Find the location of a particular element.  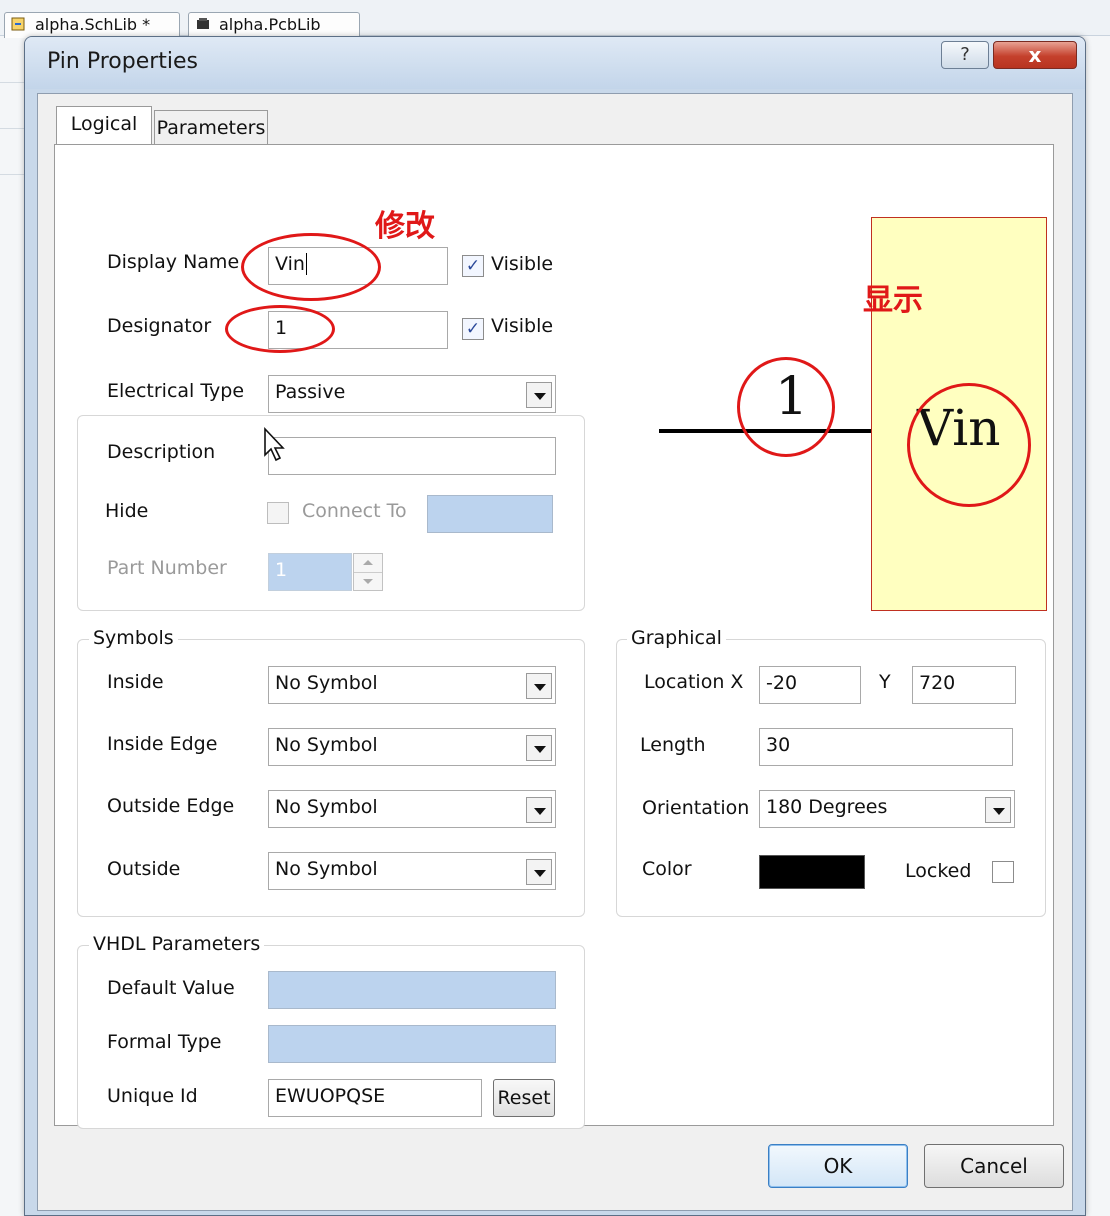

pcb-lib-icon is located at coordinates (203, 24).